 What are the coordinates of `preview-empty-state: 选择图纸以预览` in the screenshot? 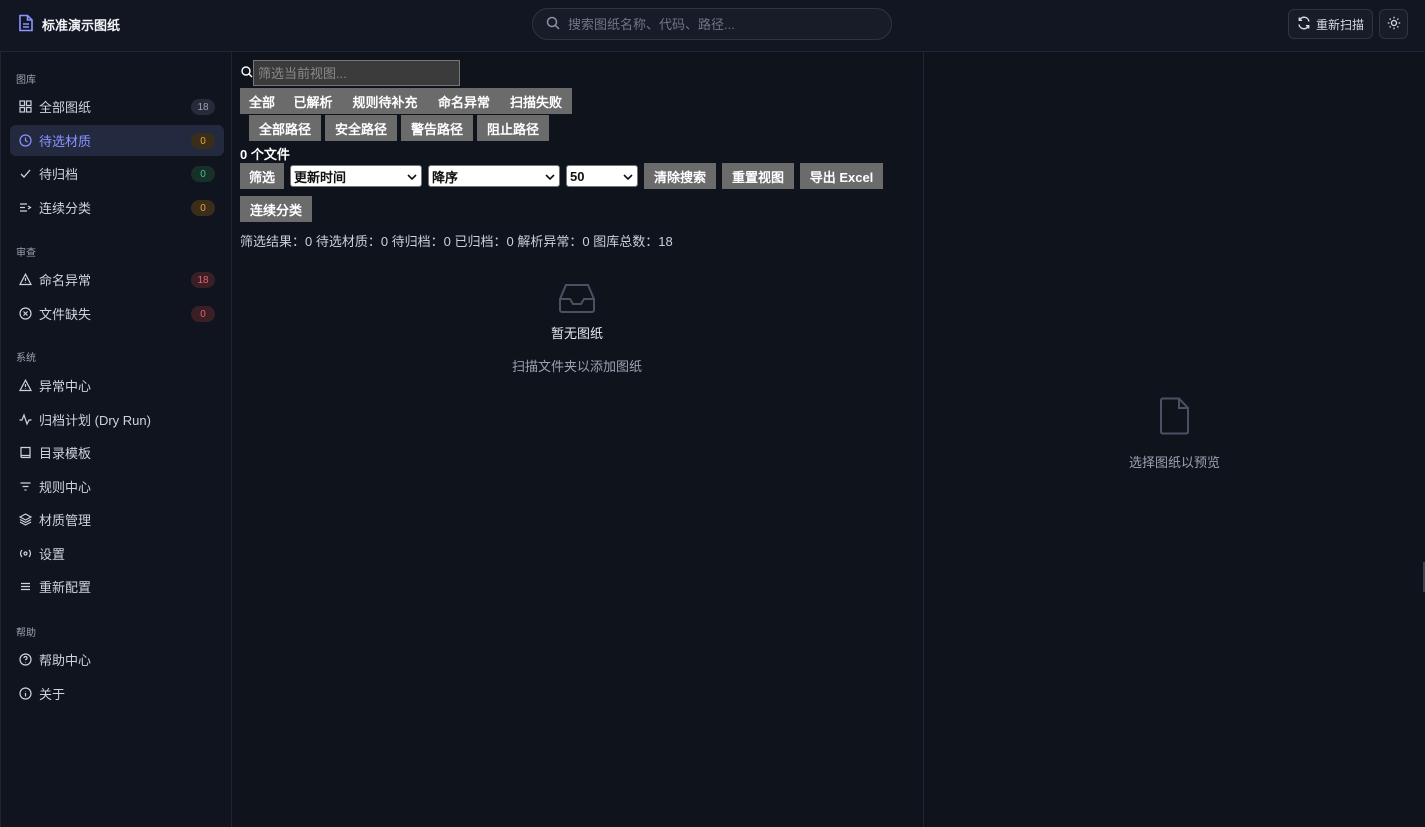 It's located at (1174, 434).